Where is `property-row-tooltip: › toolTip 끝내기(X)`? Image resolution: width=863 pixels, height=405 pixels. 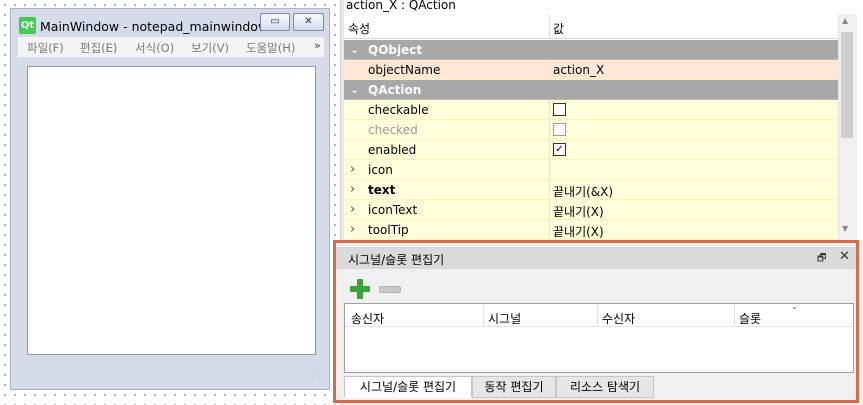 property-row-tooltip: › toolTip 끝내기(X) is located at coordinates (591, 230).